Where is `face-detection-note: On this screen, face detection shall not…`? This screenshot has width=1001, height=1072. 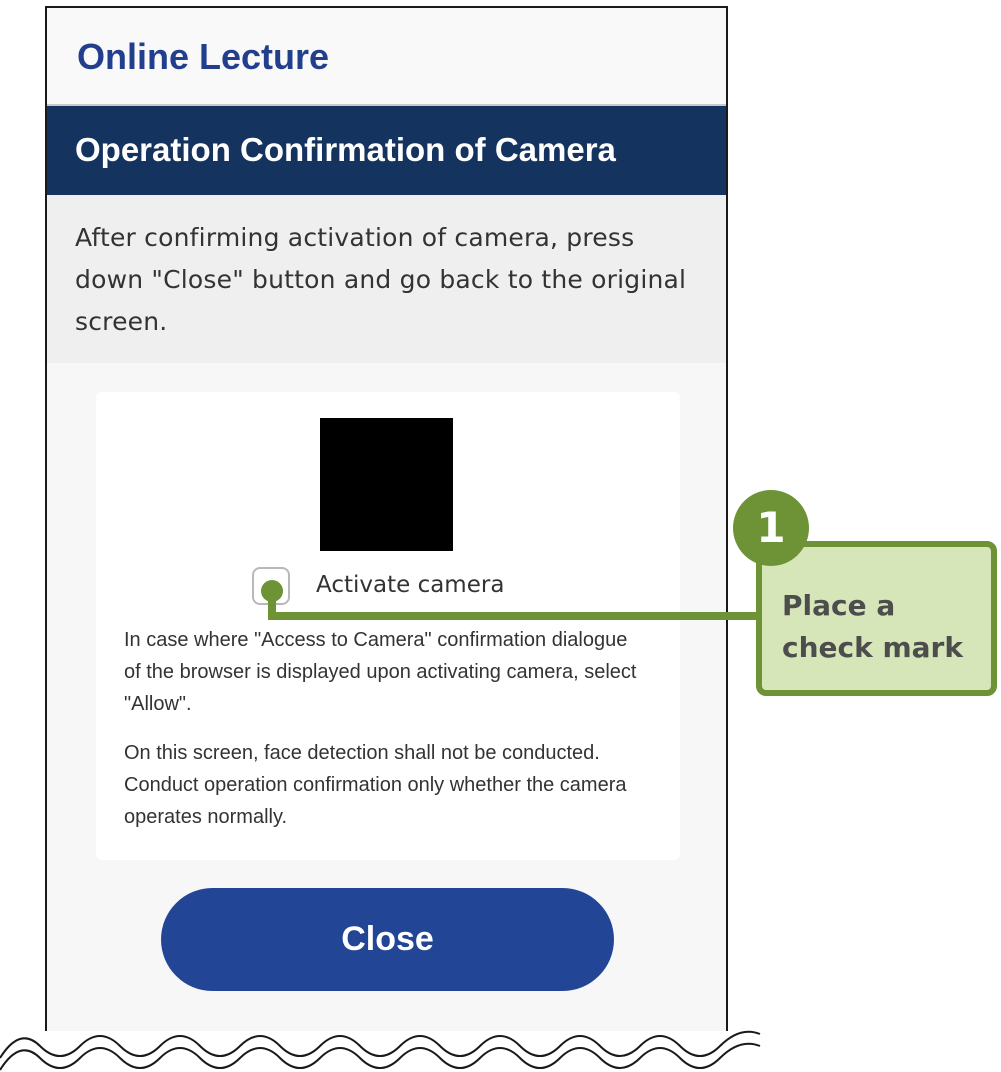 face-detection-note: On this screen, face detection shall not… is located at coordinates (375, 785).